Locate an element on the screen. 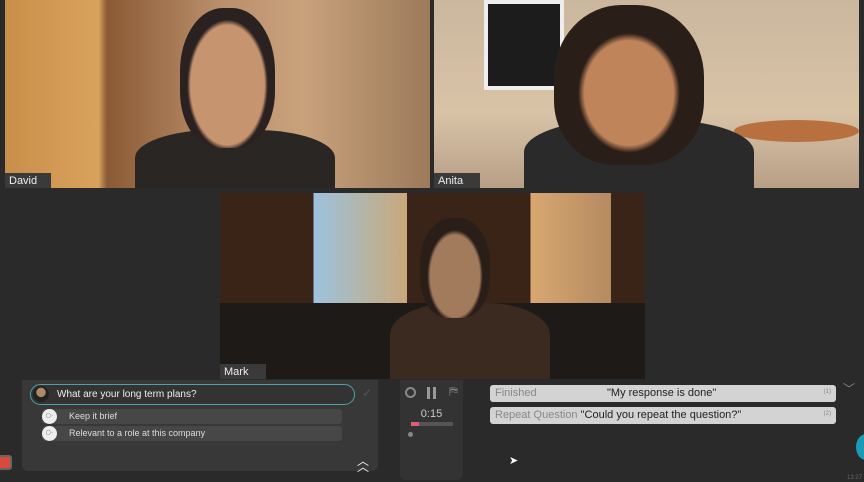 The width and height of the screenshot is (864, 482). question-bubble: What are your long term plans? is located at coordinates (192, 394).